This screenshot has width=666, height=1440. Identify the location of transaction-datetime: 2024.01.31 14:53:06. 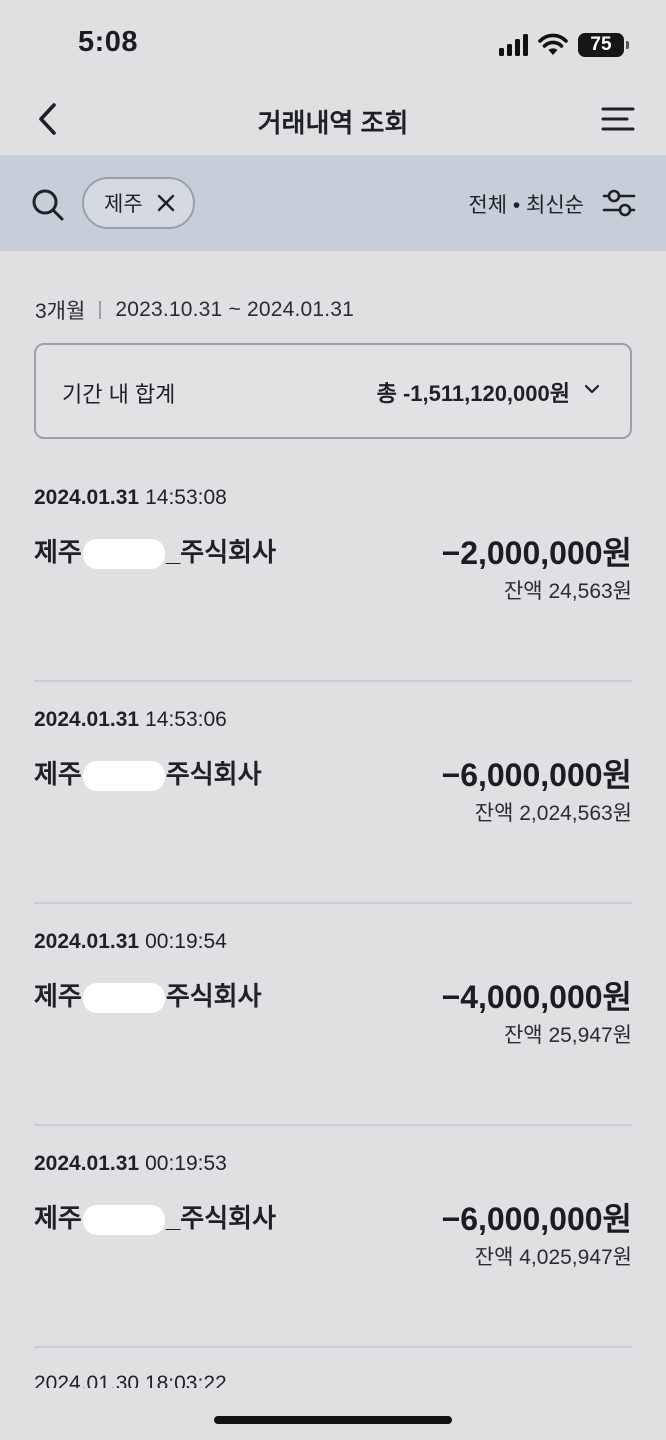
(130, 720).